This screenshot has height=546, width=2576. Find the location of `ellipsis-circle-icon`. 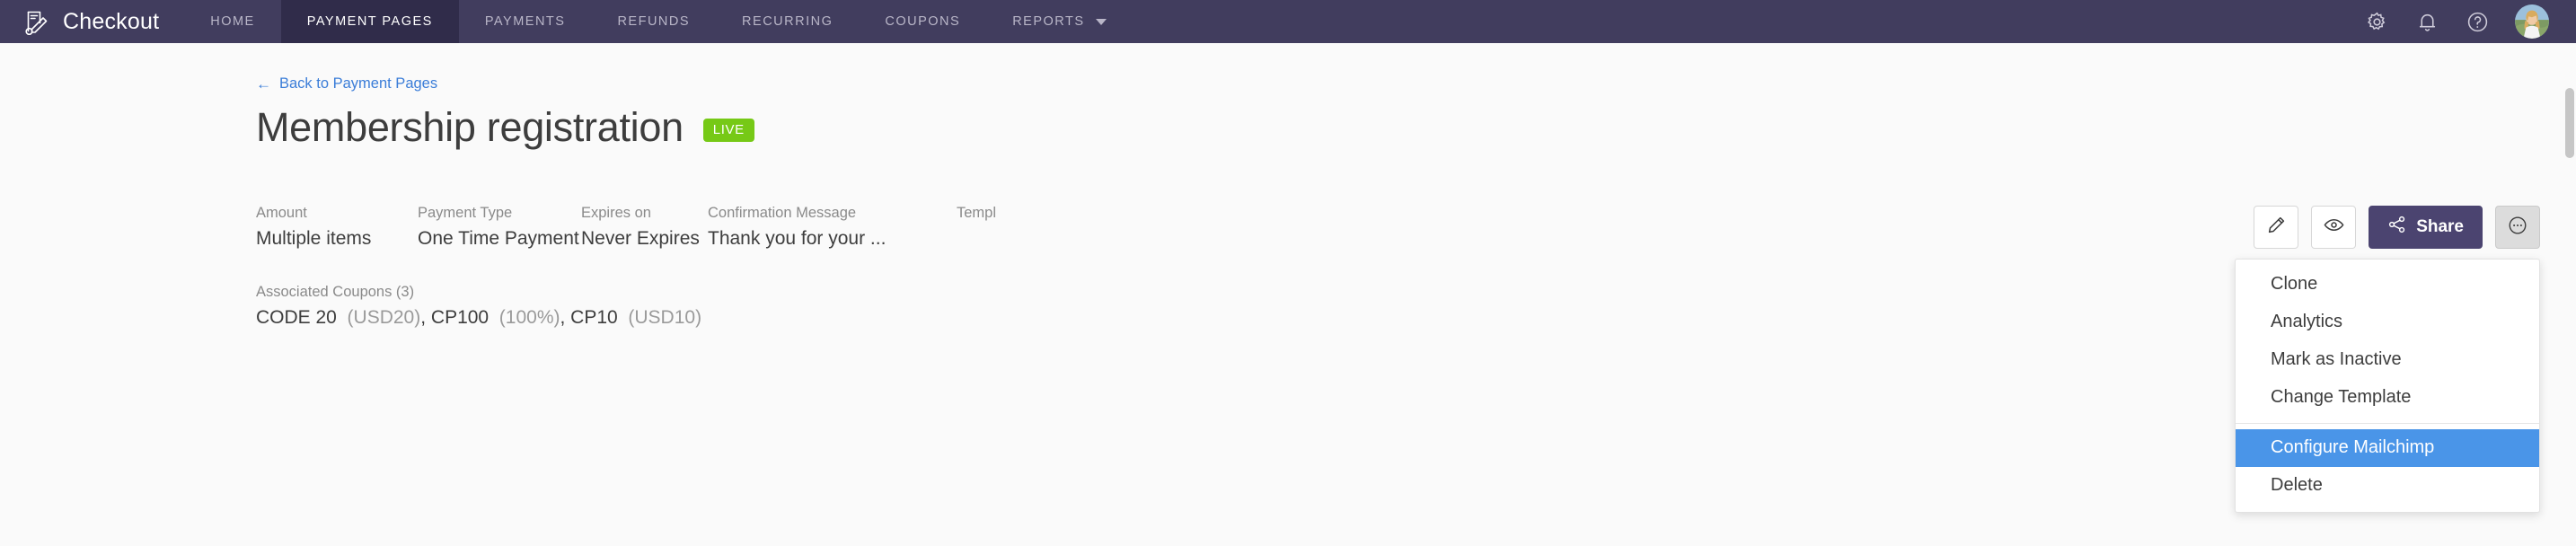

ellipsis-circle-icon is located at coordinates (2517, 228).